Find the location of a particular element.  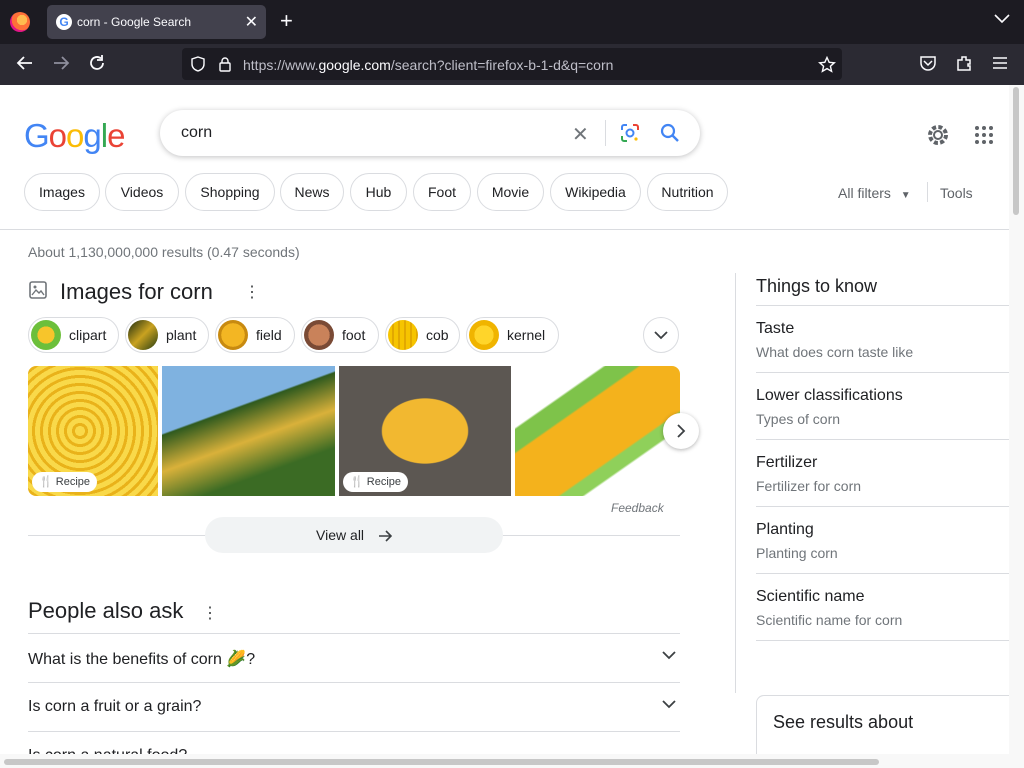

search-input: corn is located at coordinates (196, 133).